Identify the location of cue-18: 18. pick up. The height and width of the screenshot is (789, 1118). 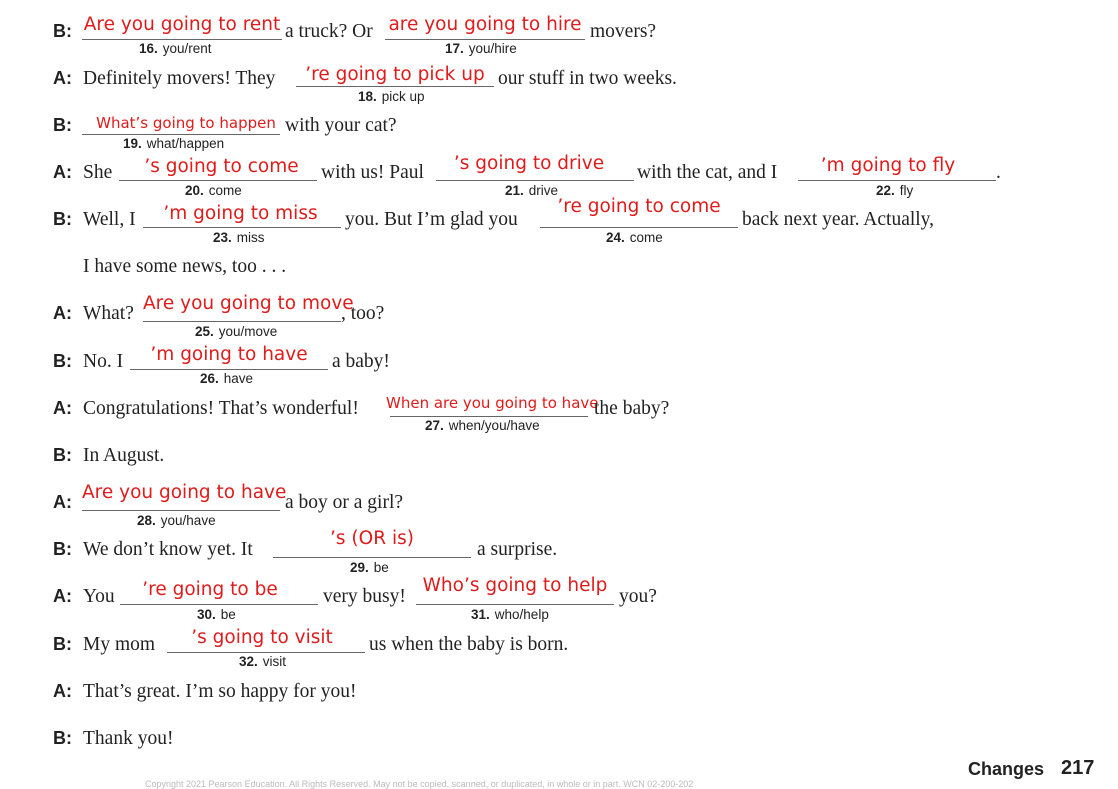
(391, 96).